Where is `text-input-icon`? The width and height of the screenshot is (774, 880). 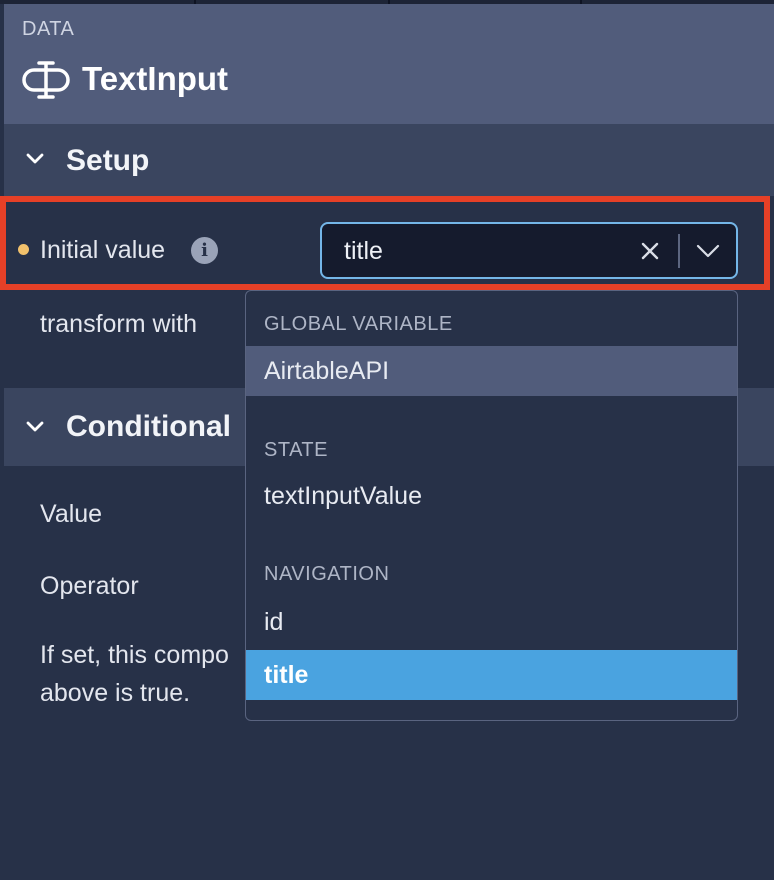
text-input-icon is located at coordinates (46, 80).